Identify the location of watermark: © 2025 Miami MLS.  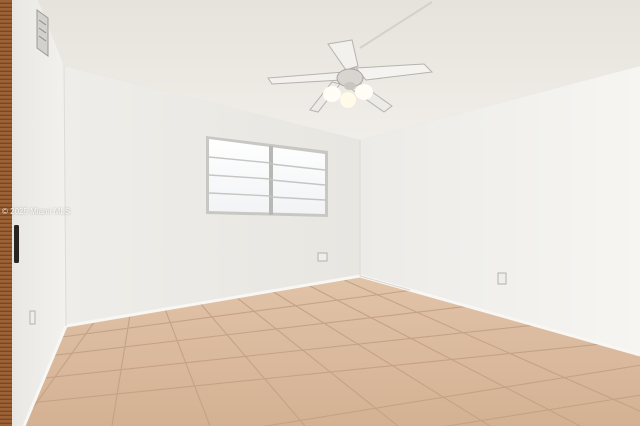
(36, 211).